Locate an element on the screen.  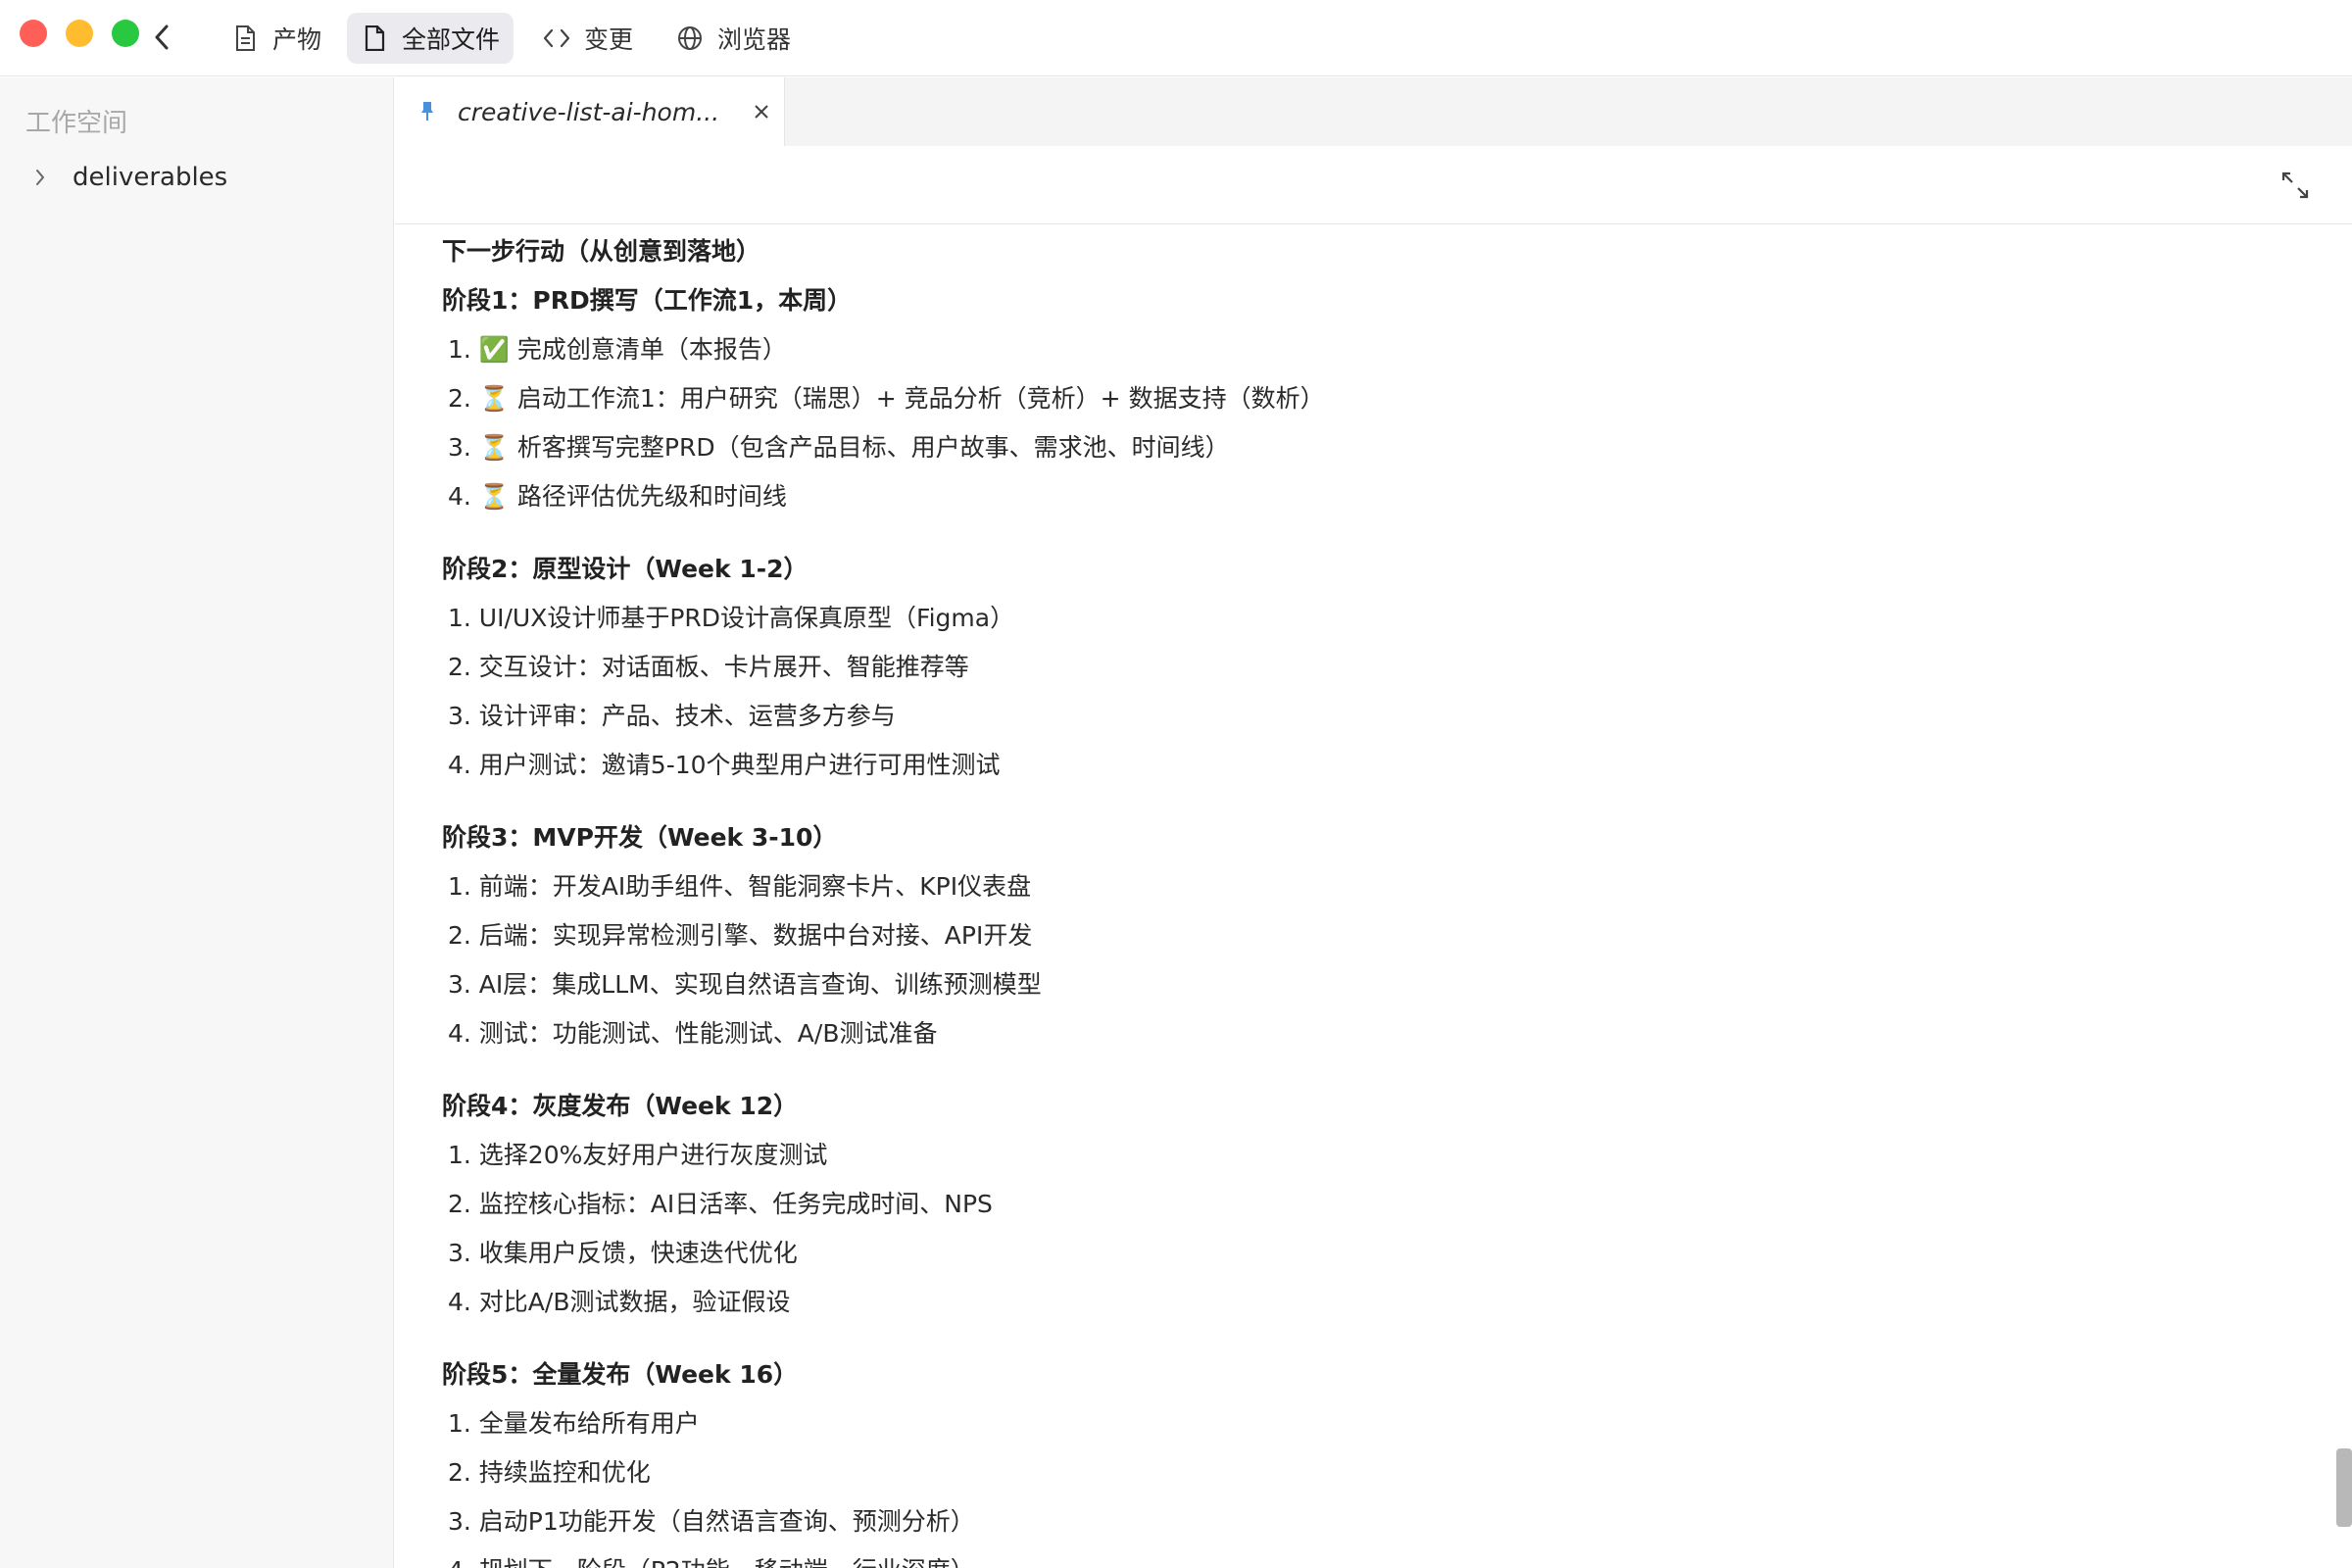
expand-button is located at coordinates (2295, 185).